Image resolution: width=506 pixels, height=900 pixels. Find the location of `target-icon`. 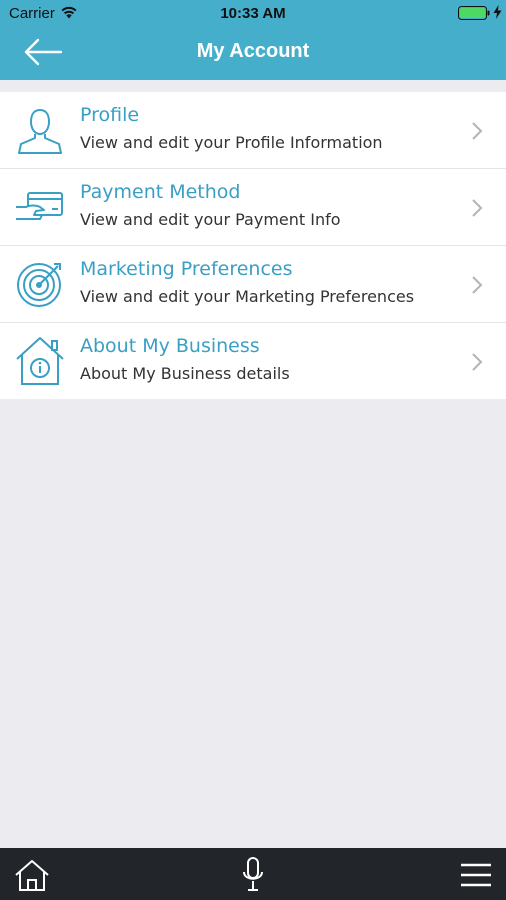

target-icon is located at coordinates (39, 285).